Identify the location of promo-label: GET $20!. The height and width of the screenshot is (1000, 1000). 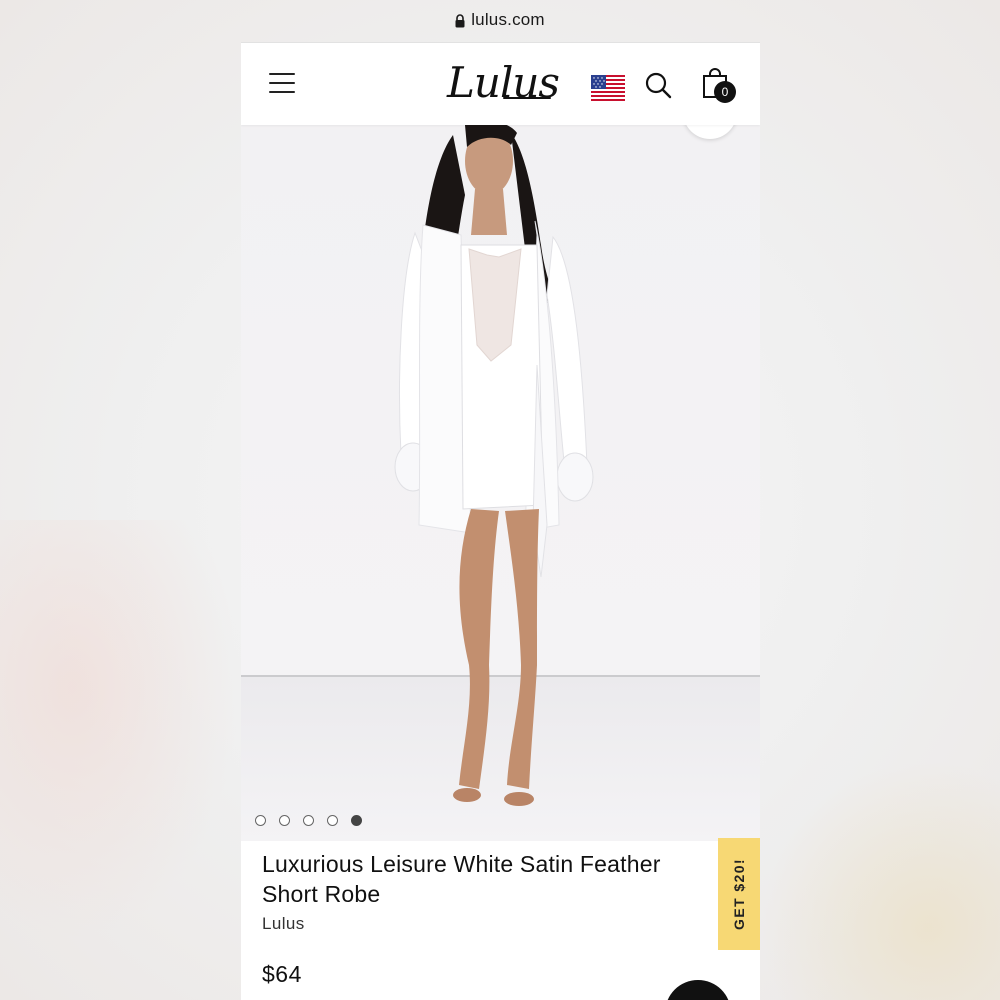
(739, 894).